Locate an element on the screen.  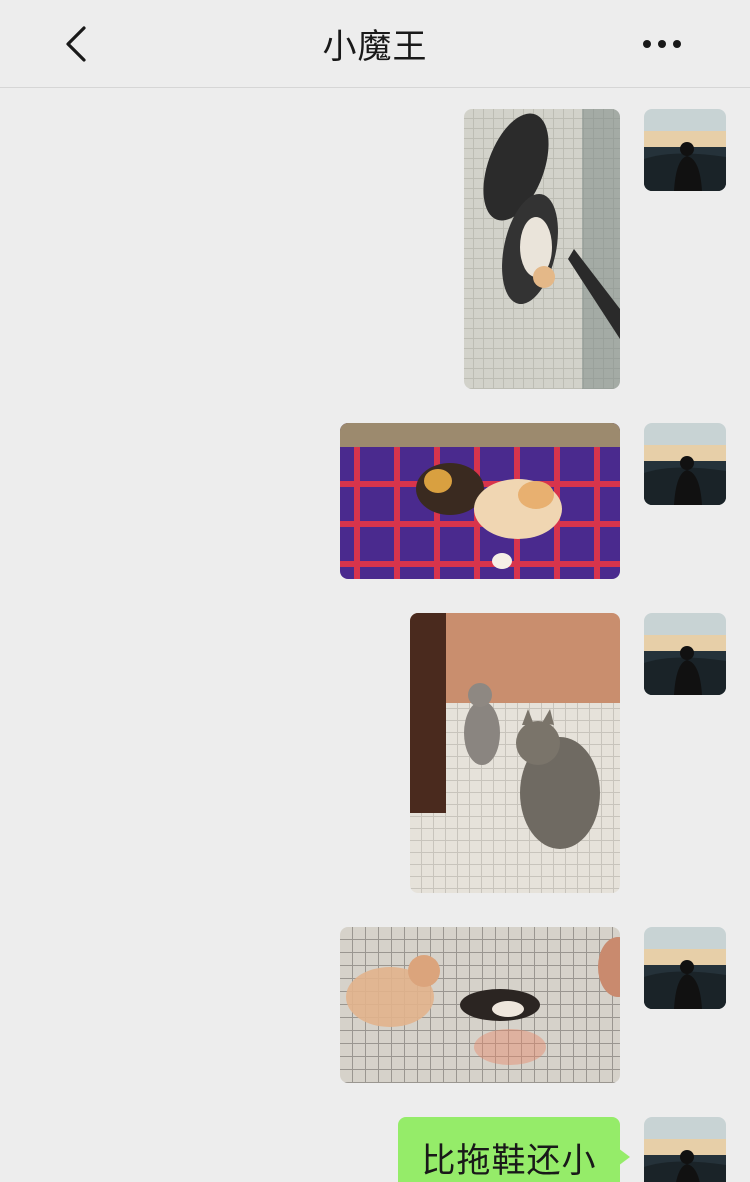
ellipsis-icon is located at coordinates (647, 44).